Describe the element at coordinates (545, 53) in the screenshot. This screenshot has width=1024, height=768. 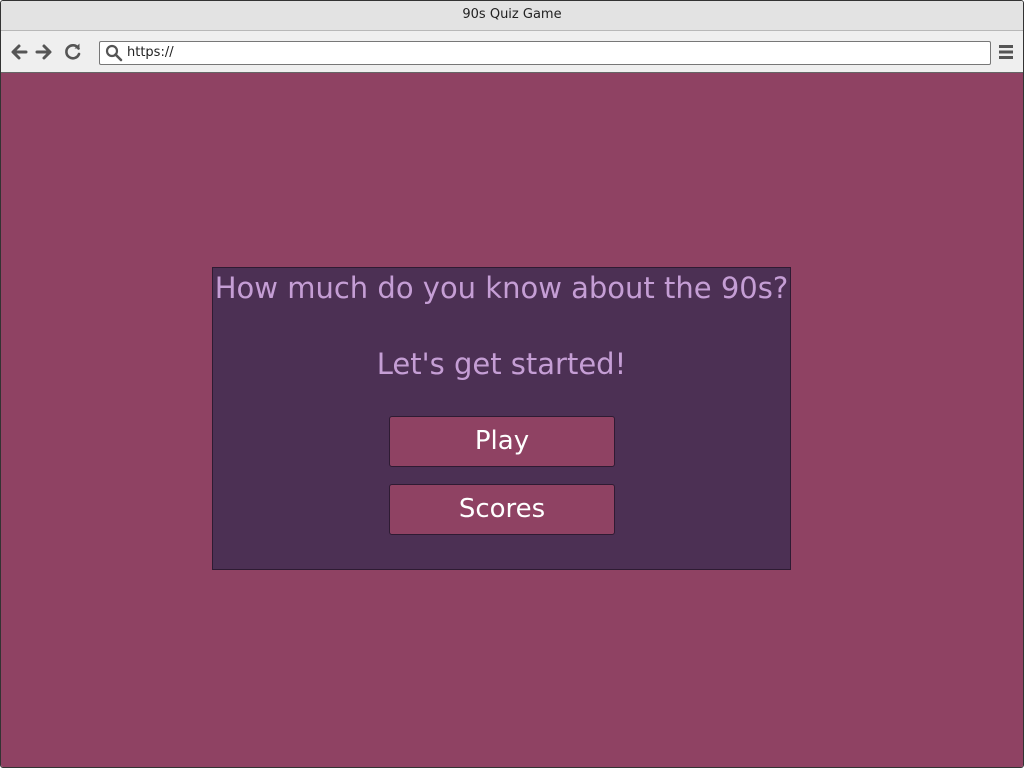
I see `address-bar: https://` at that location.